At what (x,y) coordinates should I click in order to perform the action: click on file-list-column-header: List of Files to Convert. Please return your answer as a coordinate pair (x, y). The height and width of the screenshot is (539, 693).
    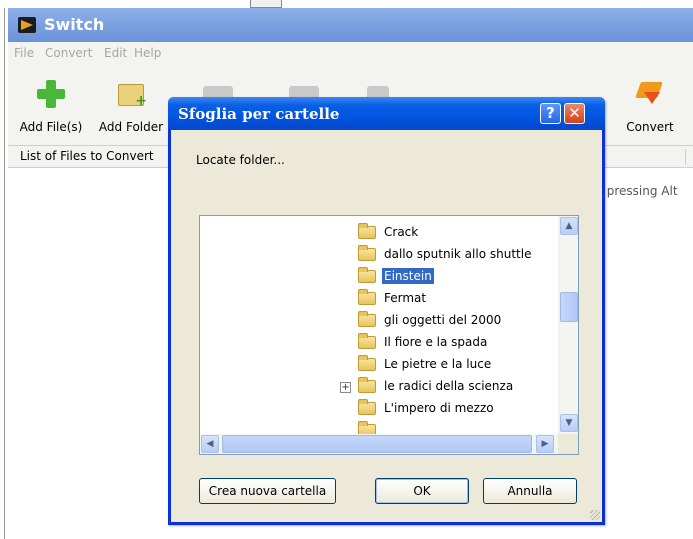
    Looking at the image, I should click on (87, 156).